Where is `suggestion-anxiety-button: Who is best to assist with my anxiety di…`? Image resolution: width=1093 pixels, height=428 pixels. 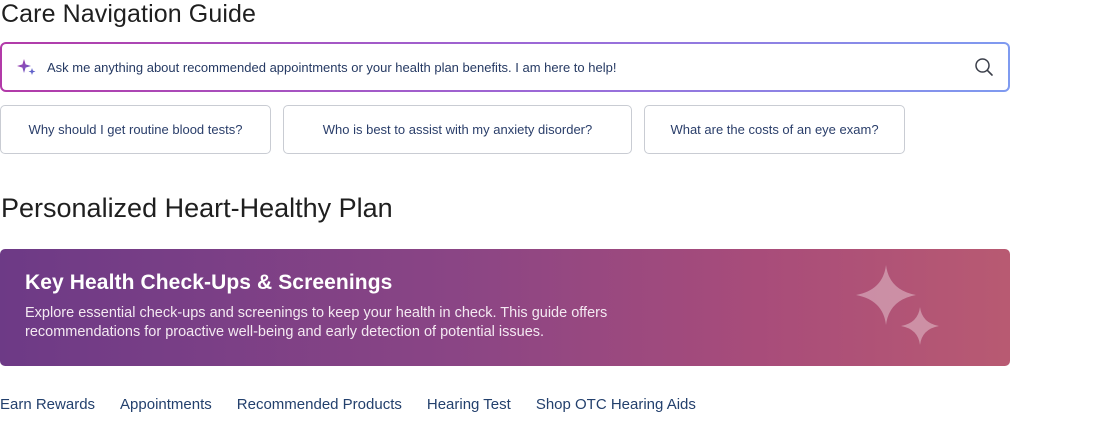
suggestion-anxiety-button: Who is best to assist with my anxiety di… is located at coordinates (457, 129).